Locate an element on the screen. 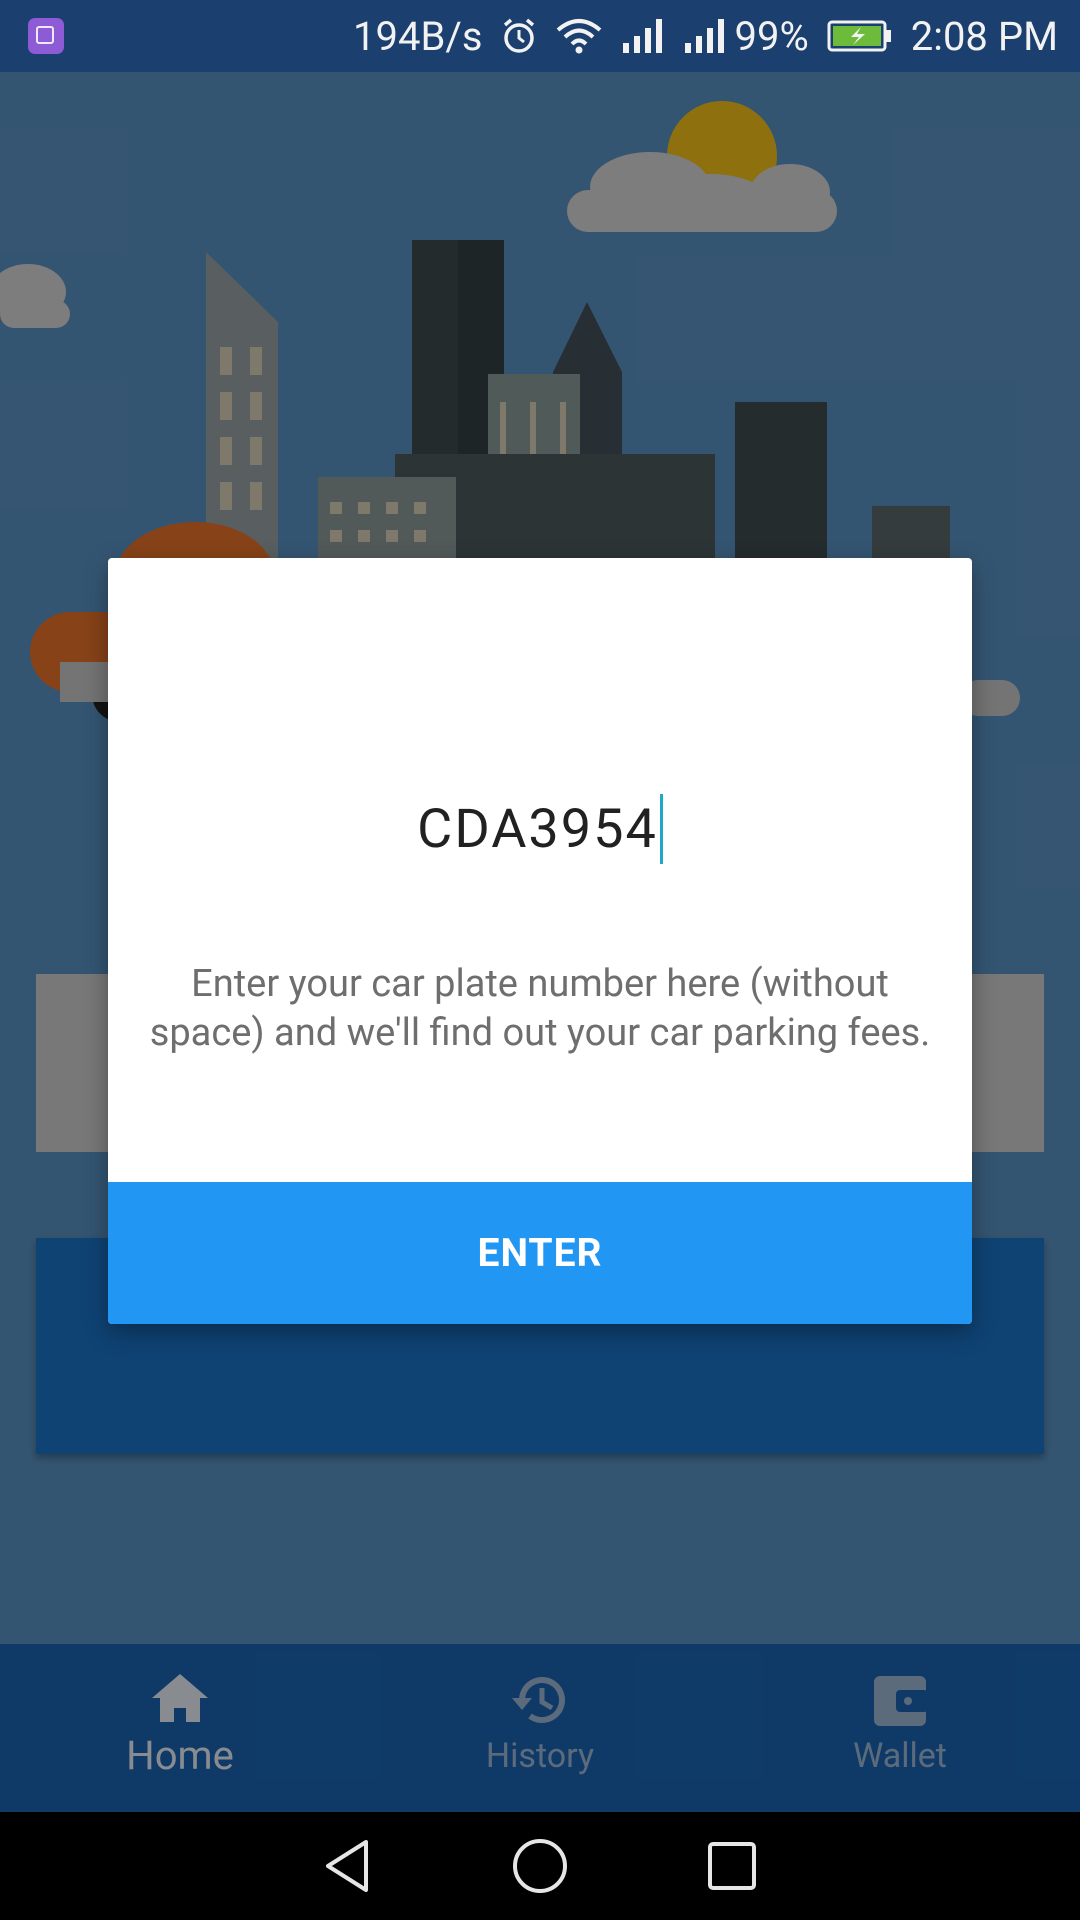 The image size is (1080, 1920). plate-number-value: CDA3954 is located at coordinates (537, 829).